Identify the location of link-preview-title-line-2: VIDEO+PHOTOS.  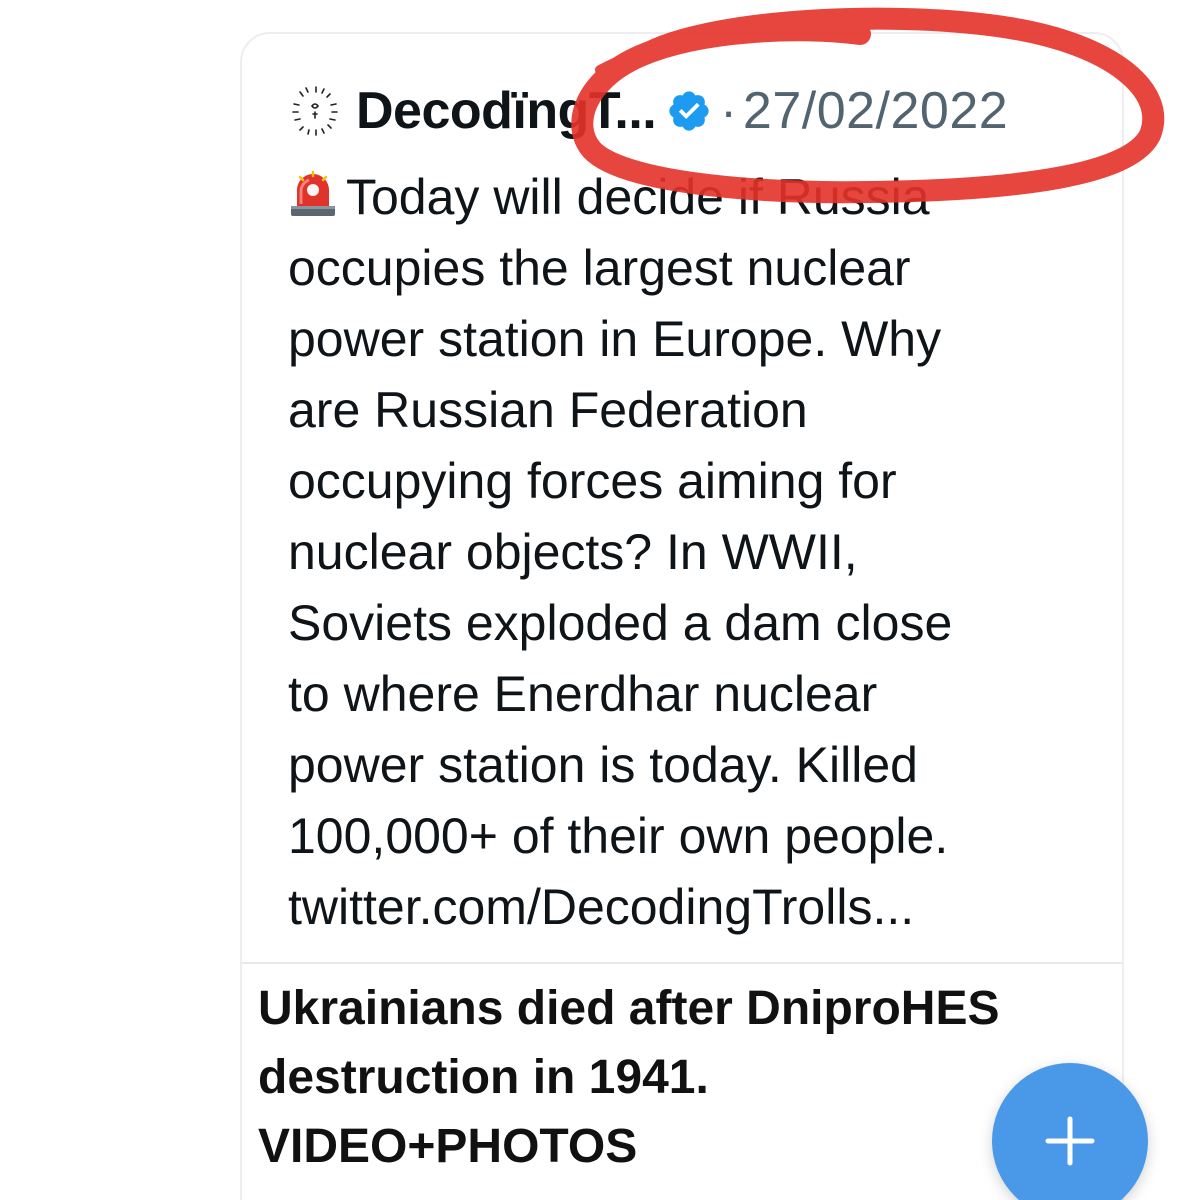
(448, 1146).